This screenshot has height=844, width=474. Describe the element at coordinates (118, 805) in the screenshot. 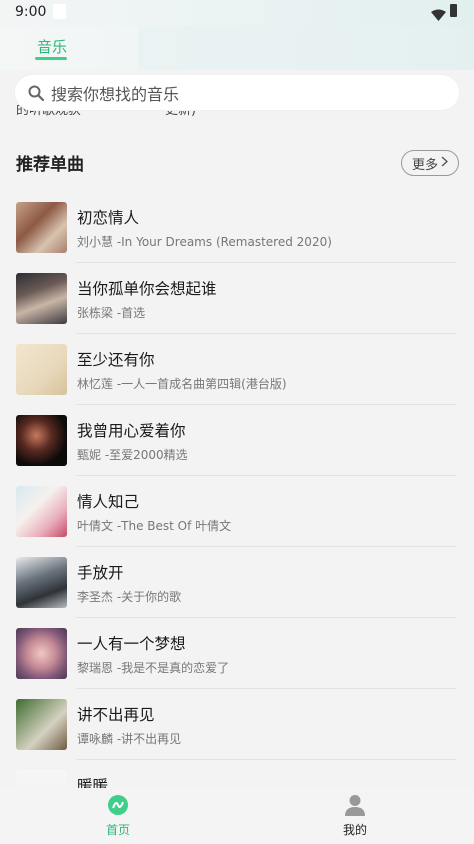

I see `home-music-icon` at that location.